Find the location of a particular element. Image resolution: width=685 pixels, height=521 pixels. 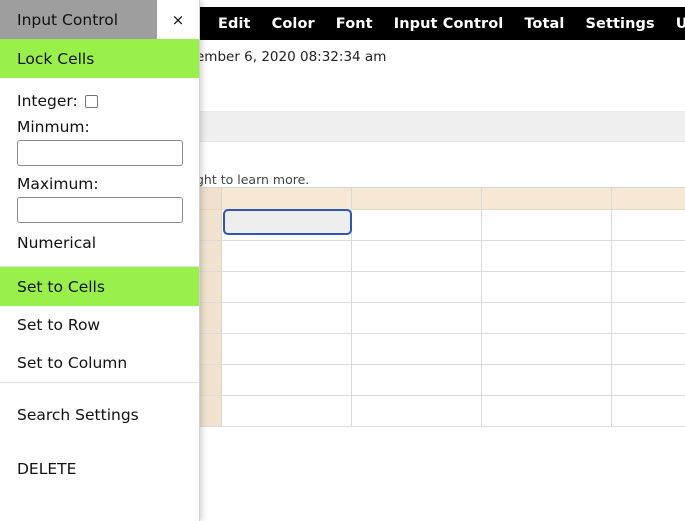

panel-titlebar: Input Control × is located at coordinates (99, 19).